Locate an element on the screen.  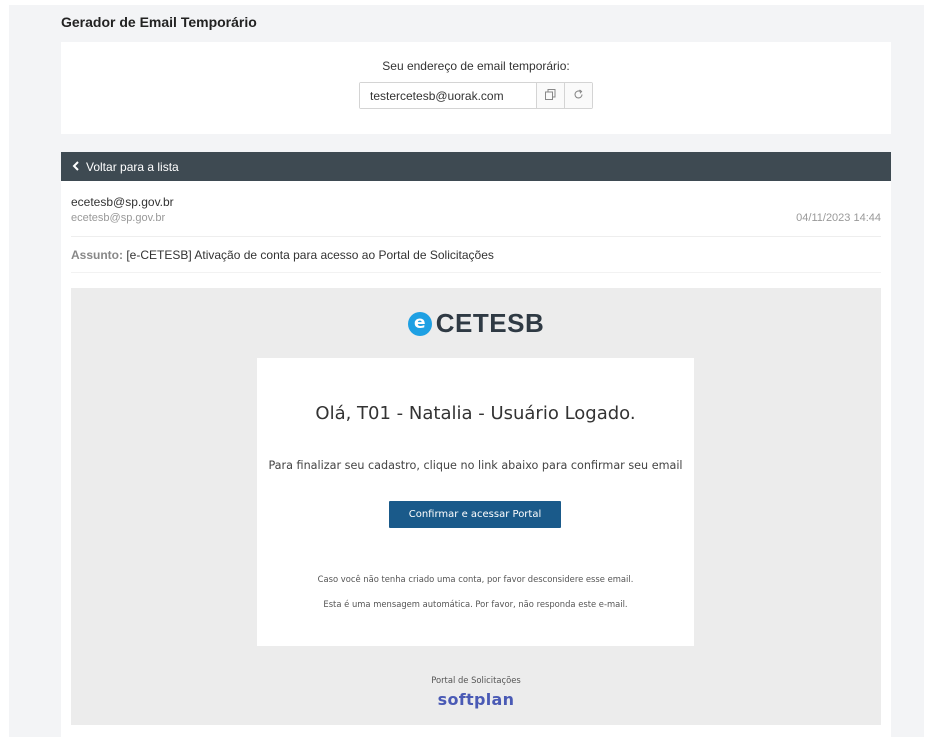
app-title: Gerador de Email Temporário is located at coordinates (159, 22).